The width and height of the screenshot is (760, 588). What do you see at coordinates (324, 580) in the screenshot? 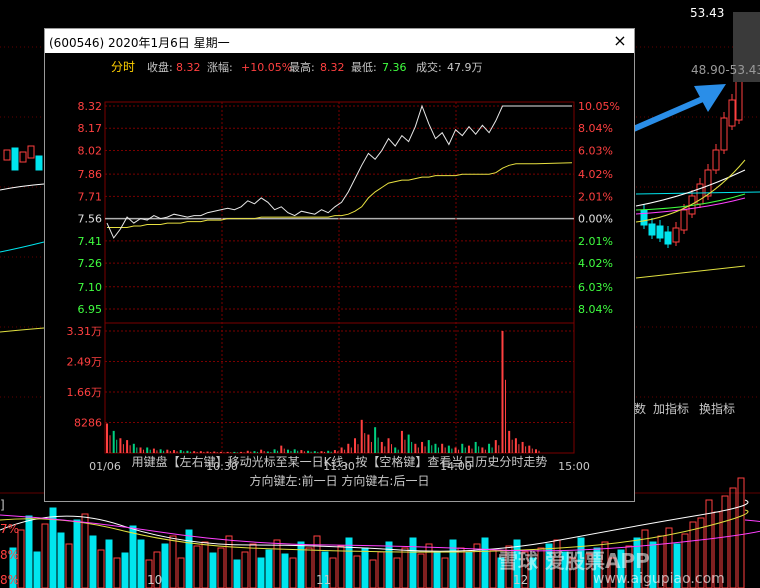
I see `date-tick-11: 11` at bounding box center [324, 580].